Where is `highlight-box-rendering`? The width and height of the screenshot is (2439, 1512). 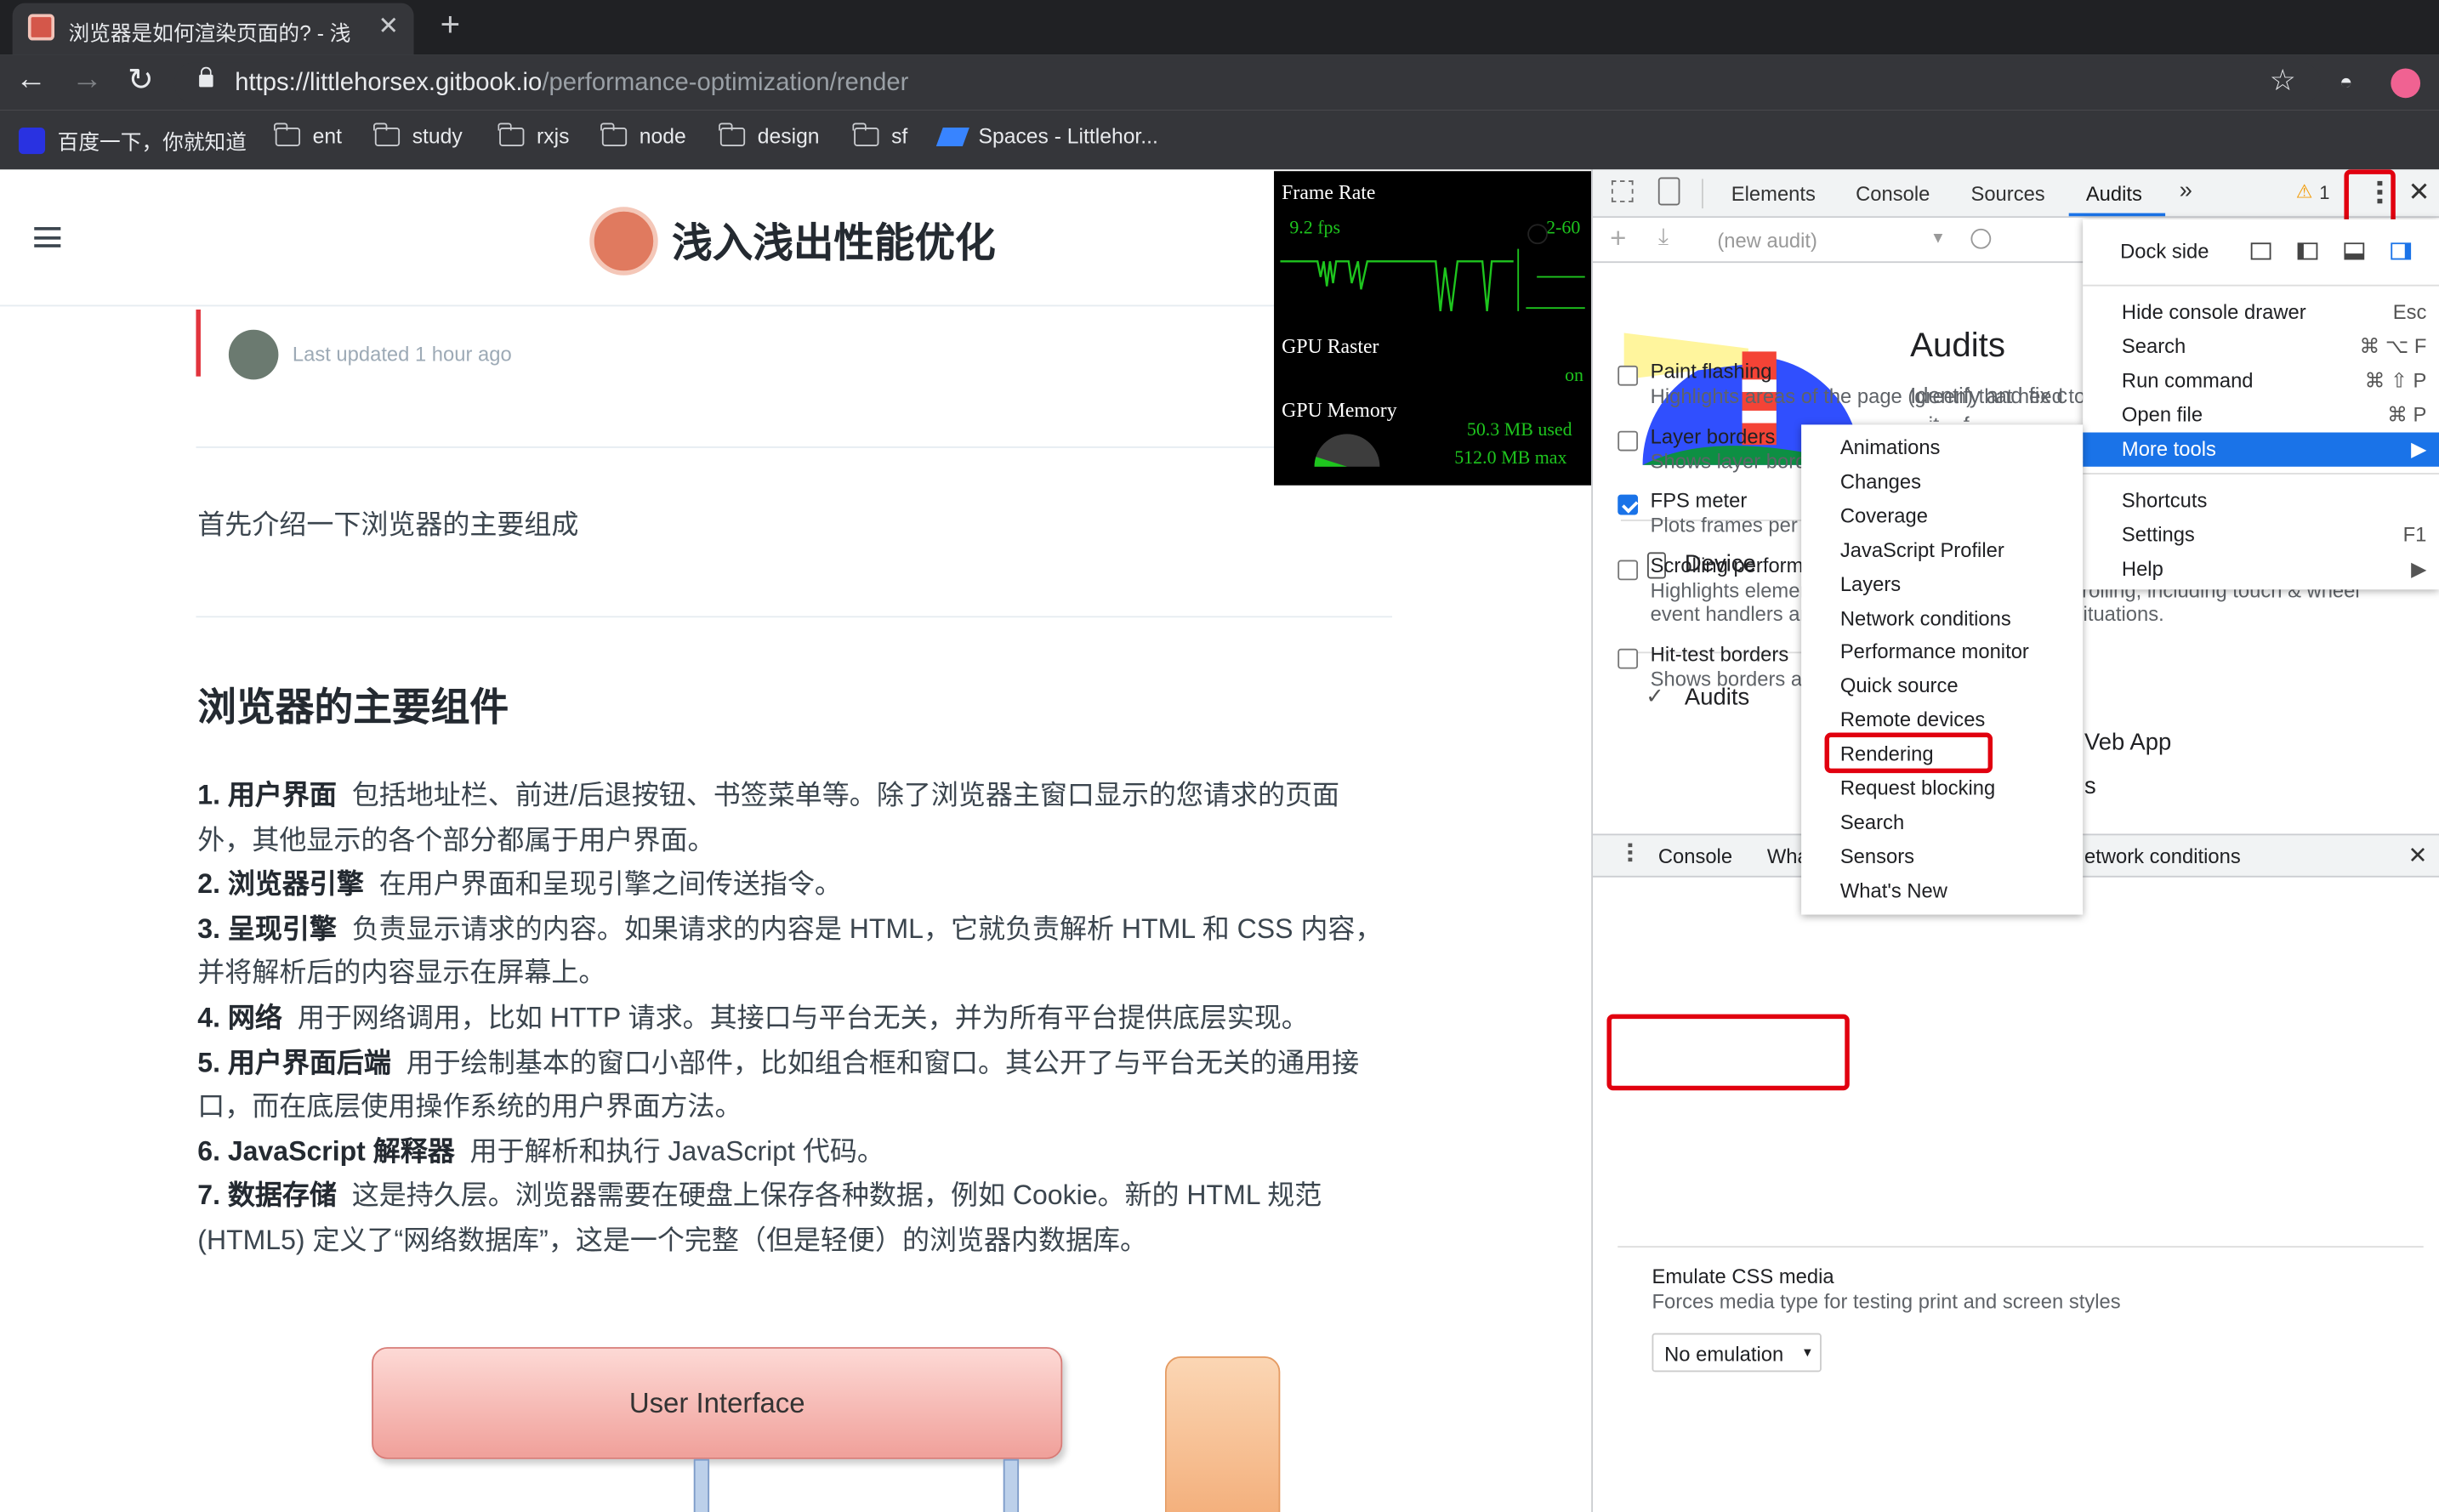 highlight-box-rendering is located at coordinates (1908, 753).